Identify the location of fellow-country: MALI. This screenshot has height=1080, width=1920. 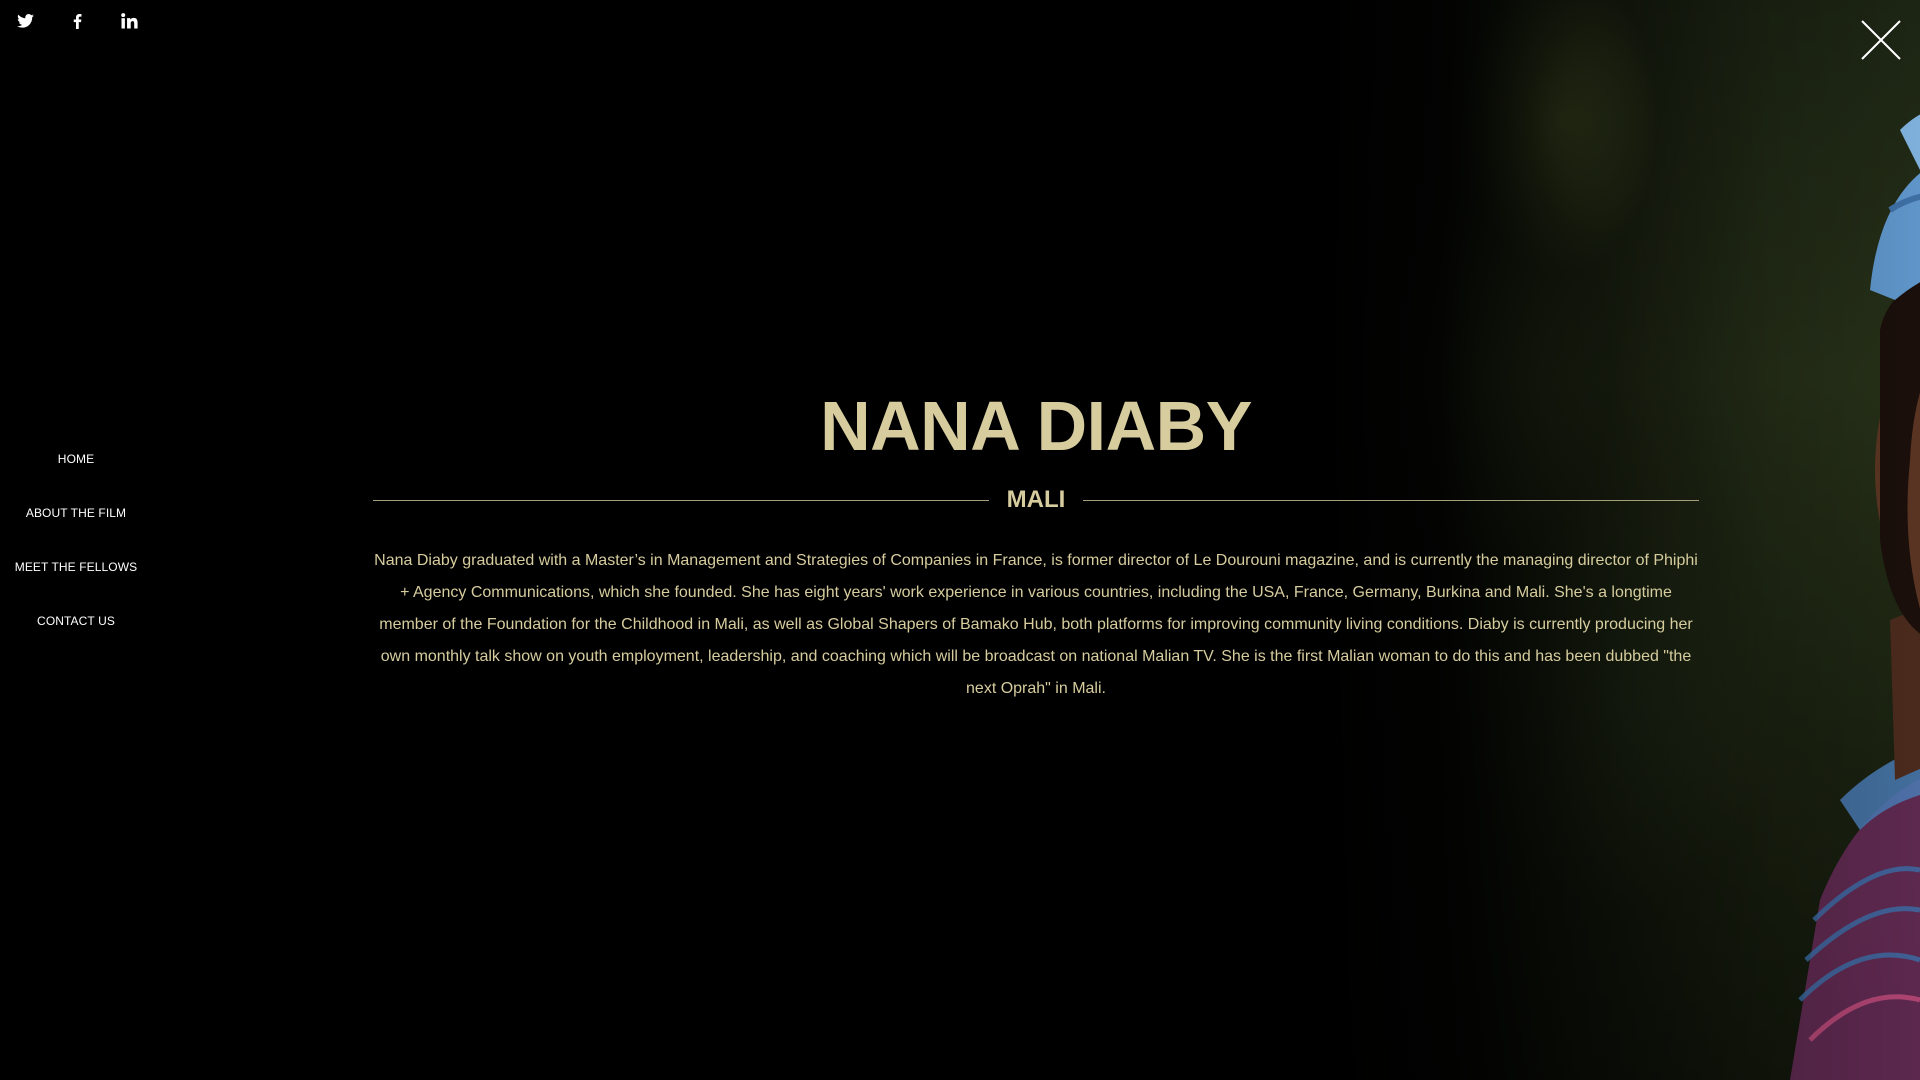
(1036, 499).